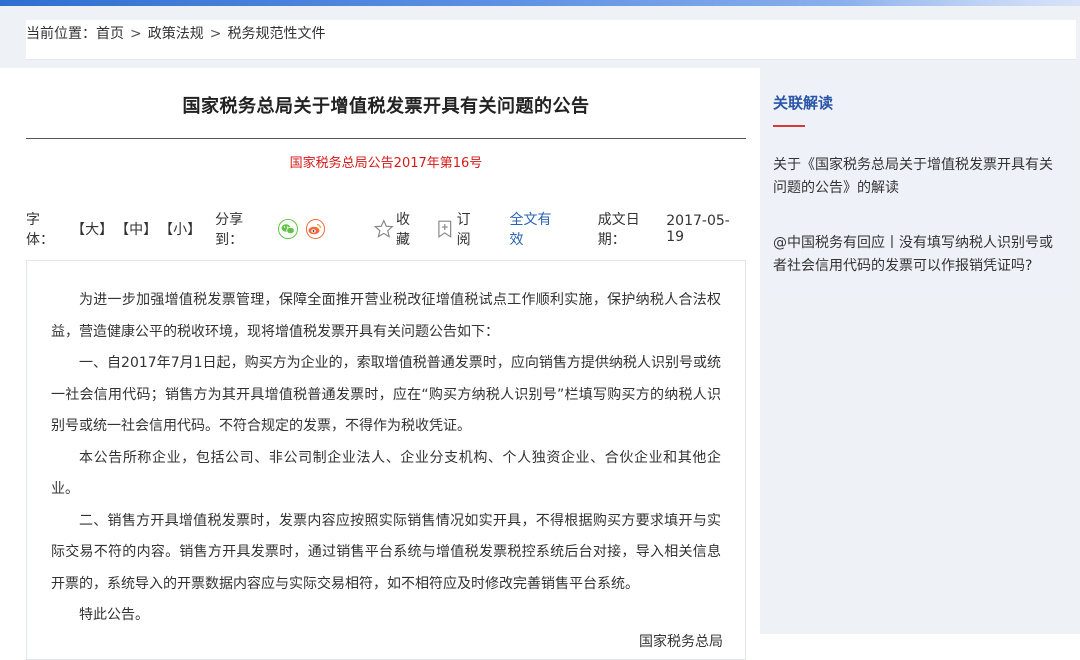 The height and width of the screenshot is (660, 1080). What do you see at coordinates (114, 615) in the screenshot?
I see `article-paragraph: 特此公告。` at bounding box center [114, 615].